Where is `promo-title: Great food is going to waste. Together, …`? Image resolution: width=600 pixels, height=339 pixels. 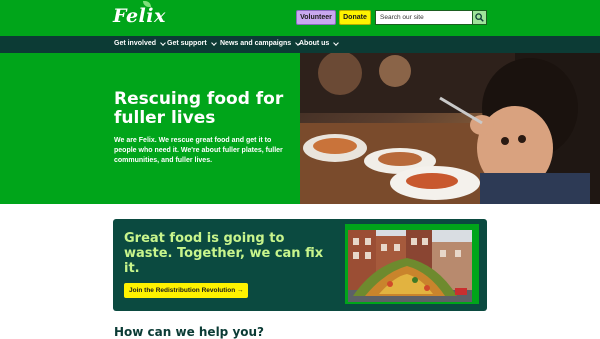 promo-title: Great food is going to waste. Together, … is located at coordinates (224, 253).